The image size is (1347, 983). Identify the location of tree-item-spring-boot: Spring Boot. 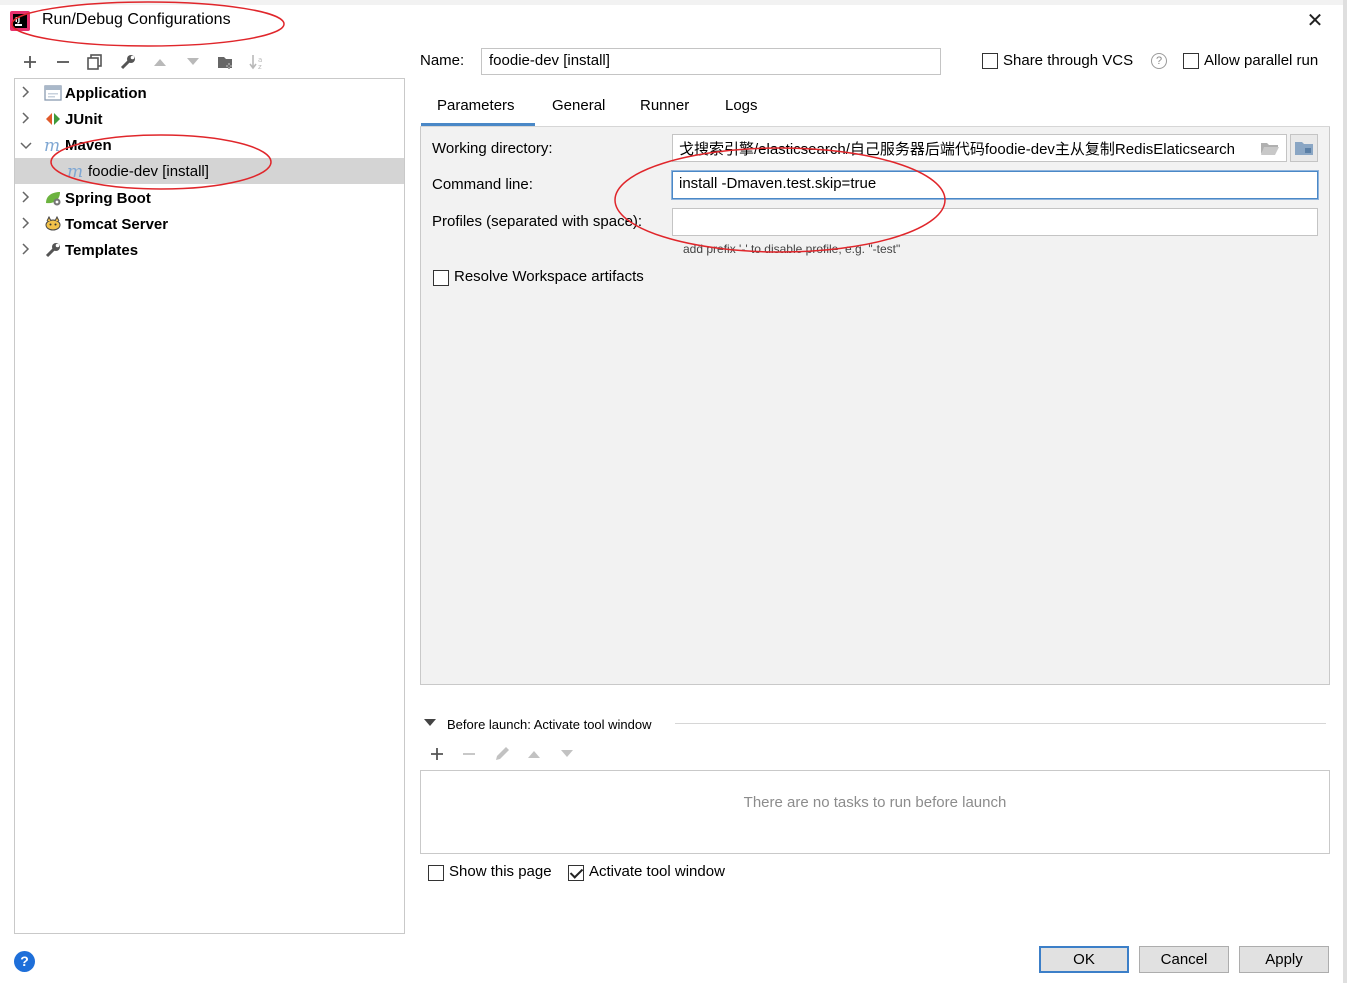
(209, 198).